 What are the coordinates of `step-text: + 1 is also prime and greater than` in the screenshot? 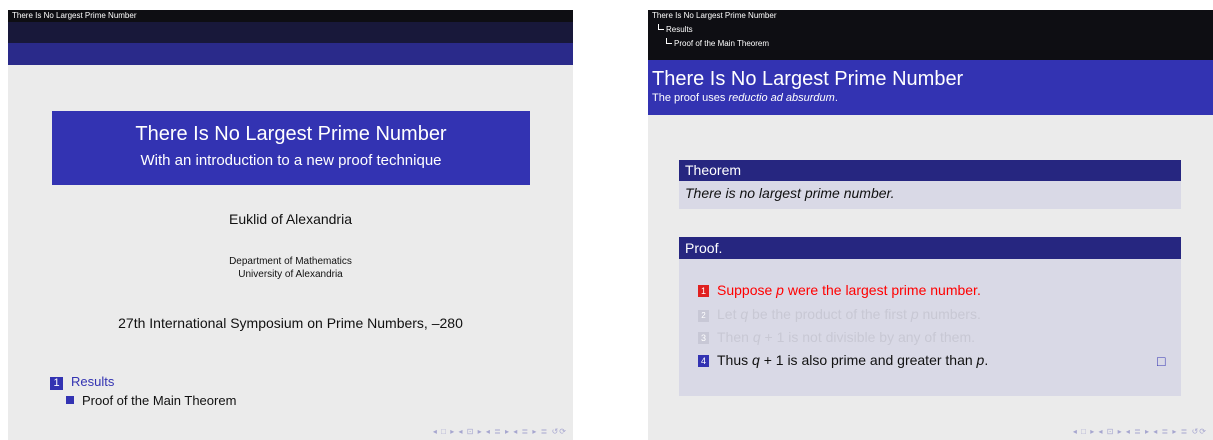 It's located at (868, 360).